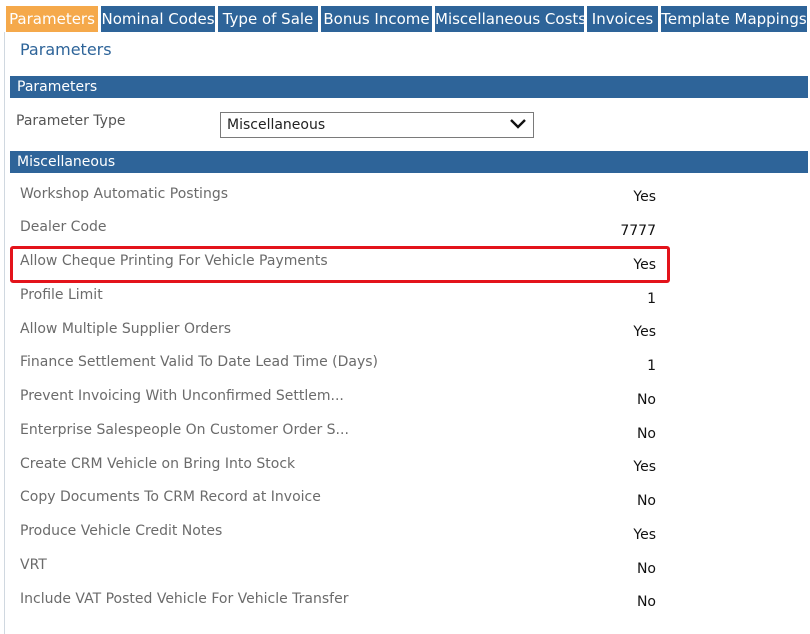  What do you see at coordinates (66, 49) in the screenshot?
I see `page-title: Parameters` at bounding box center [66, 49].